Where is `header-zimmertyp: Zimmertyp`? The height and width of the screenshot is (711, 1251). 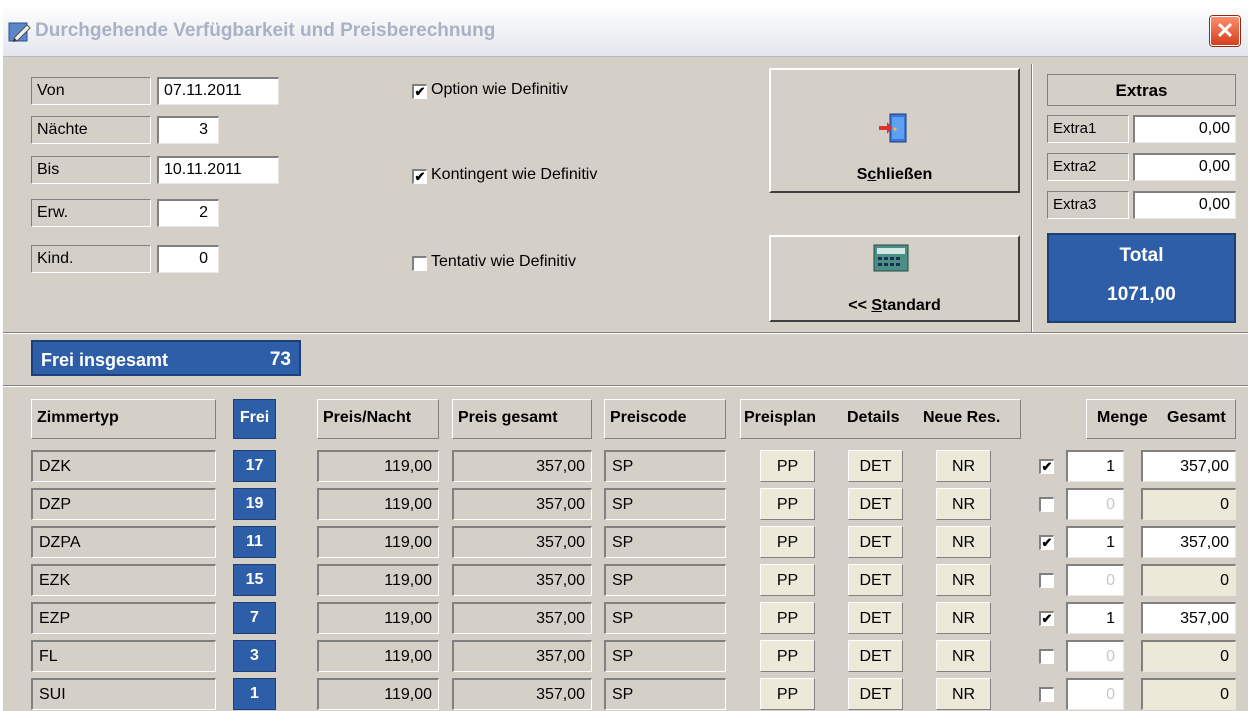
header-zimmertyp: Zimmertyp is located at coordinates (123, 419).